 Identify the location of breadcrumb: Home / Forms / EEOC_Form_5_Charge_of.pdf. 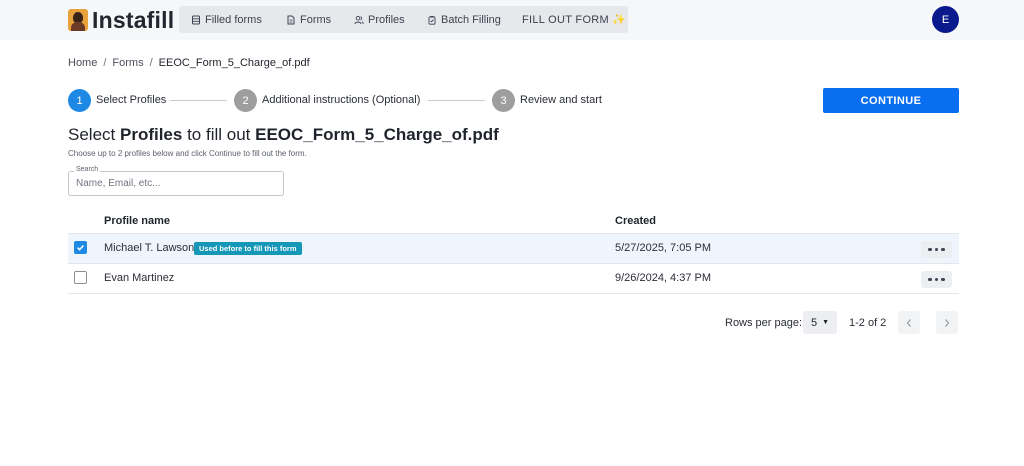
(189, 63).